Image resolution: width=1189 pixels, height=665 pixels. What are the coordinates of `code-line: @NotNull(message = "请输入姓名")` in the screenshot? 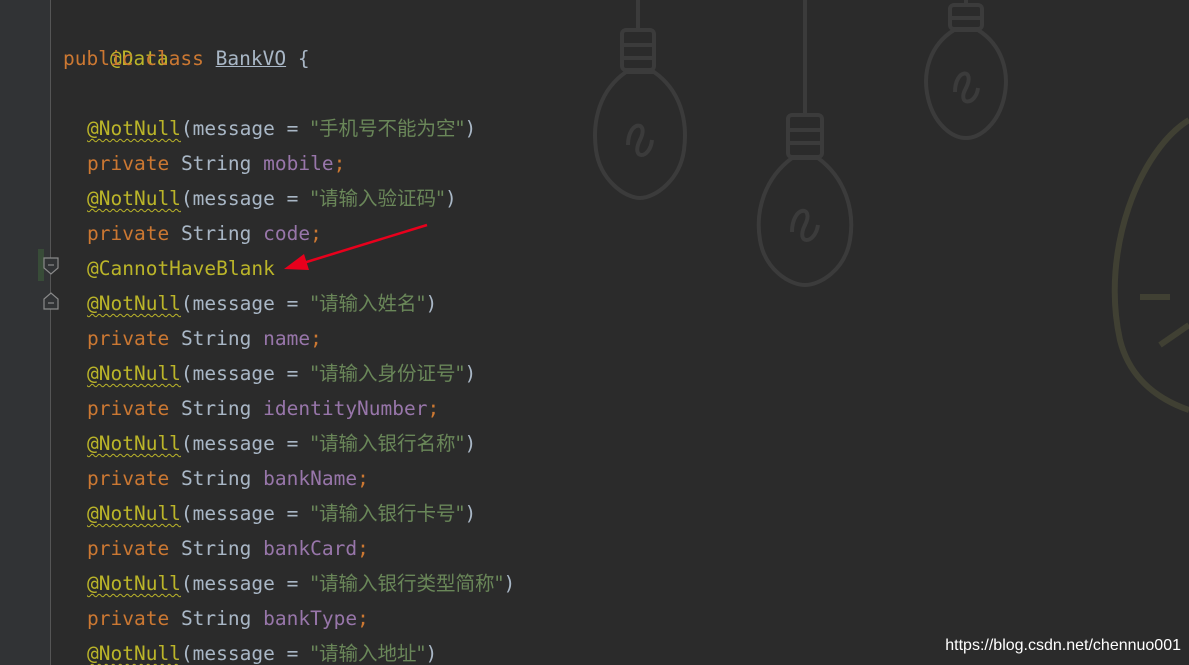 It's located at (250, 303).